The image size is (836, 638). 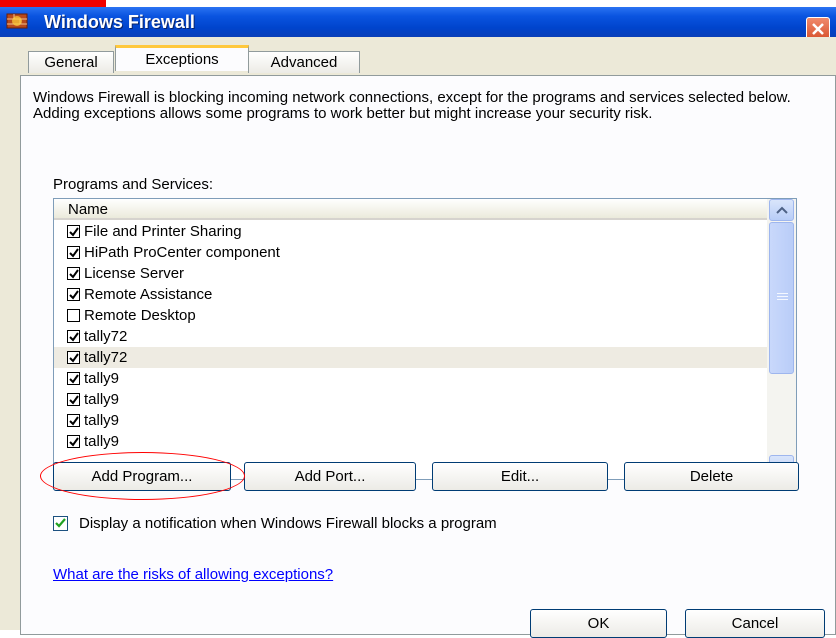 I want to click on firewall-icon, so click(x=17, y=21).